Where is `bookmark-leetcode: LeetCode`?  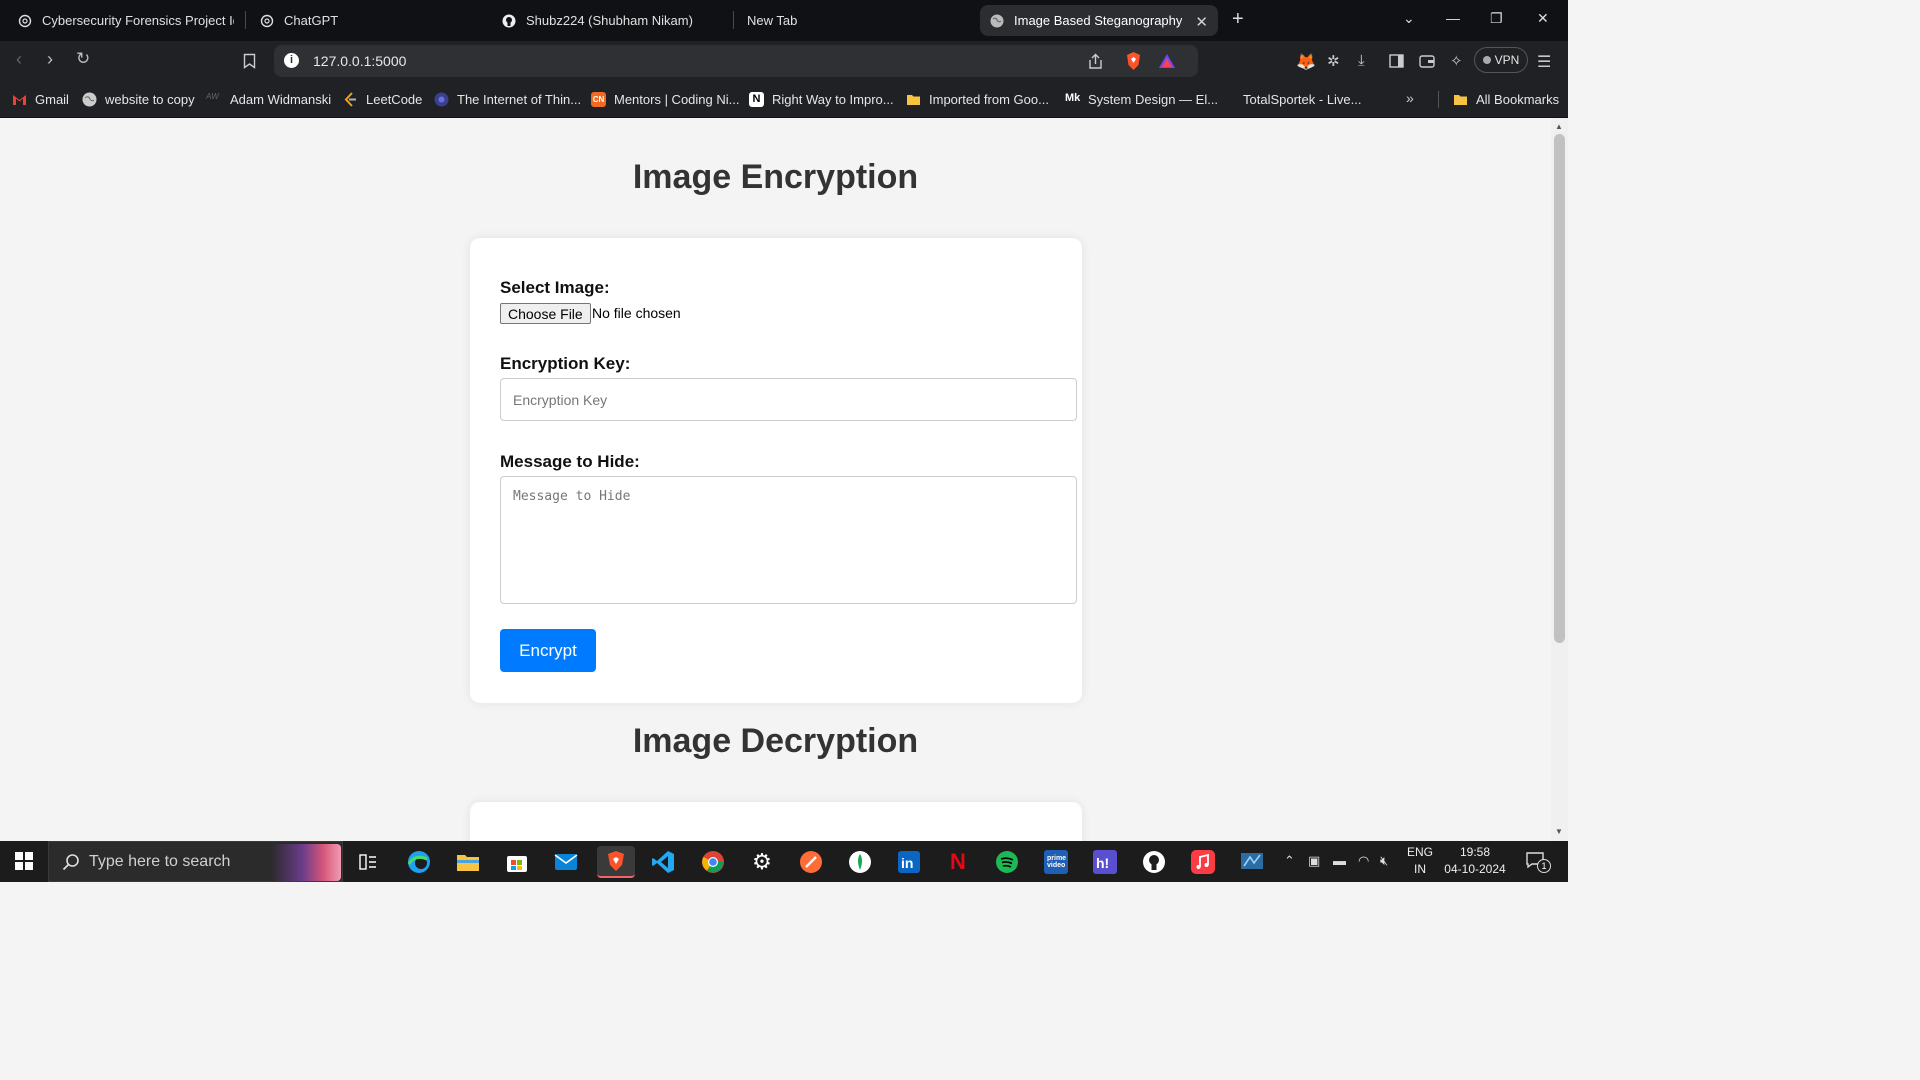
bookmark-leetcode: LeetCode is located at coordinates (382, 99).